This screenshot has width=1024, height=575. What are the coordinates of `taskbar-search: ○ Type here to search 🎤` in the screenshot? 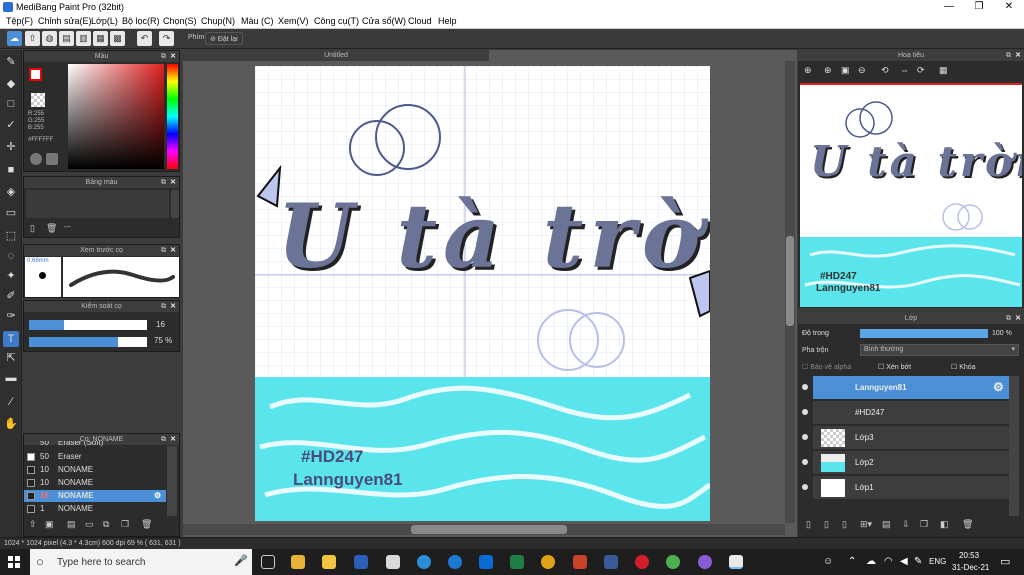 It's located at (141, 562).